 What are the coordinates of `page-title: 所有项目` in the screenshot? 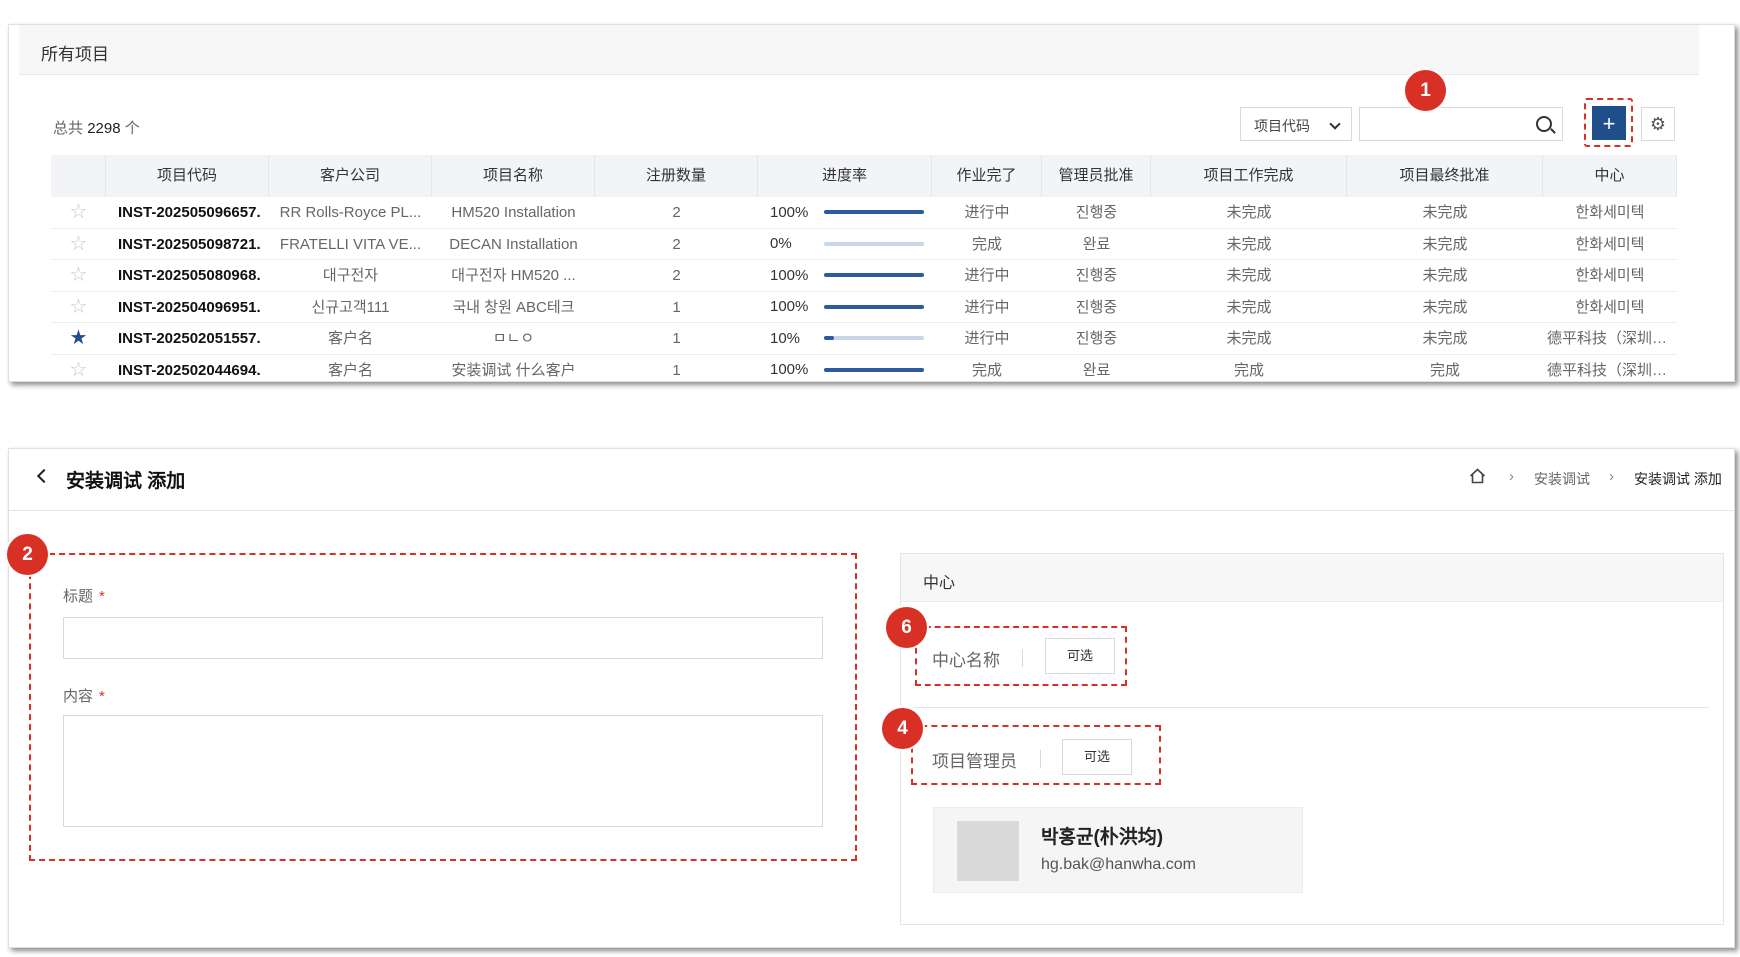 It's located at (75, 54).